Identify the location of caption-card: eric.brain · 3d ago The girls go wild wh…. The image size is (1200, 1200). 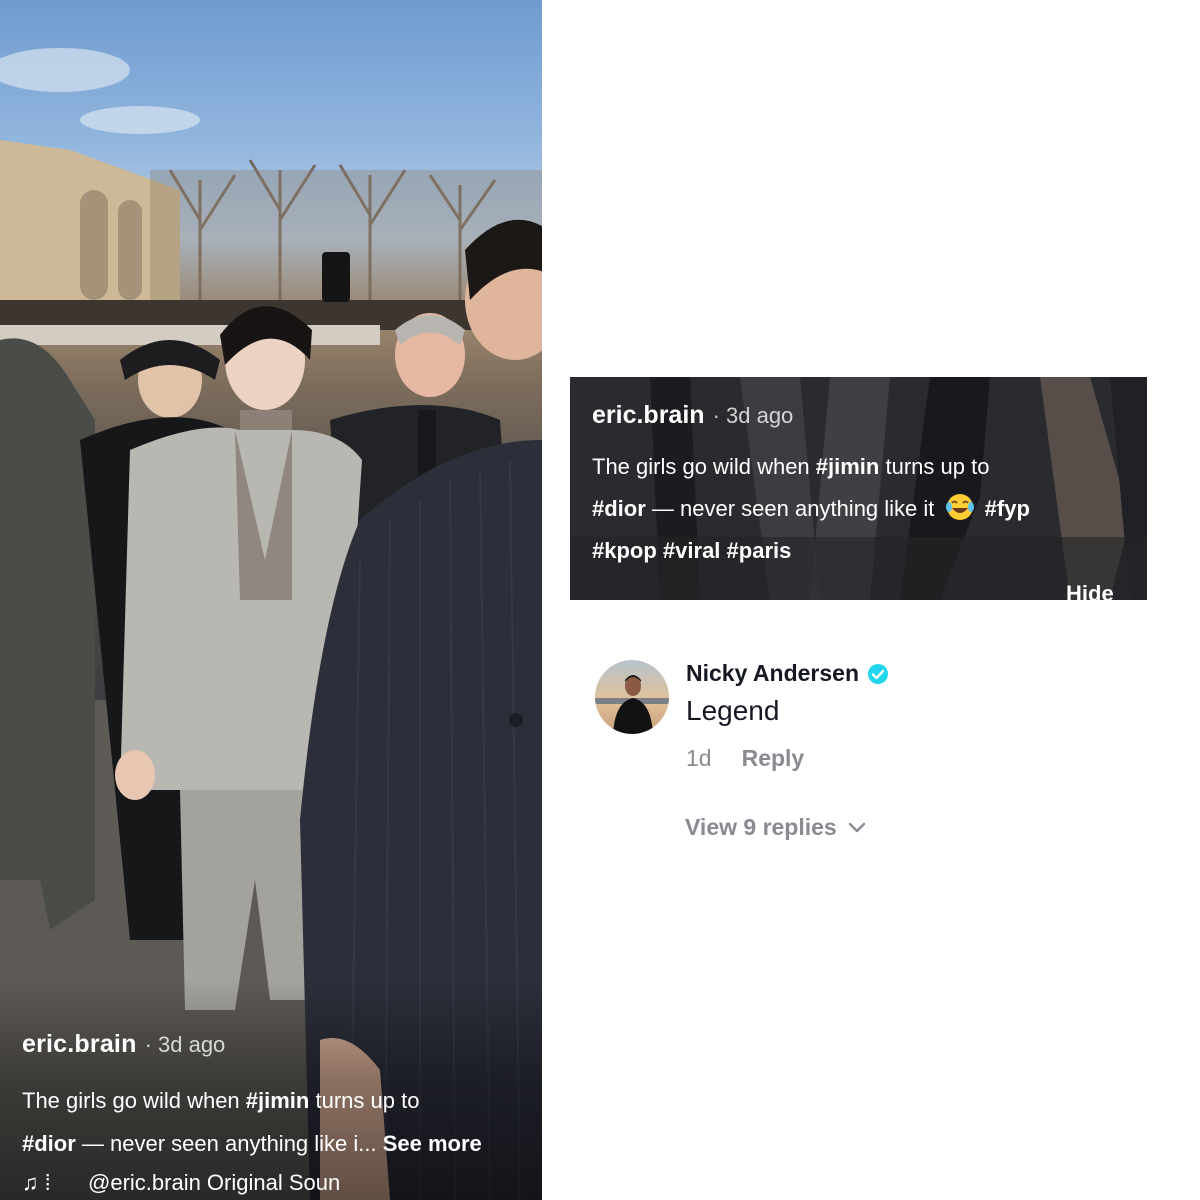
(858, 488).